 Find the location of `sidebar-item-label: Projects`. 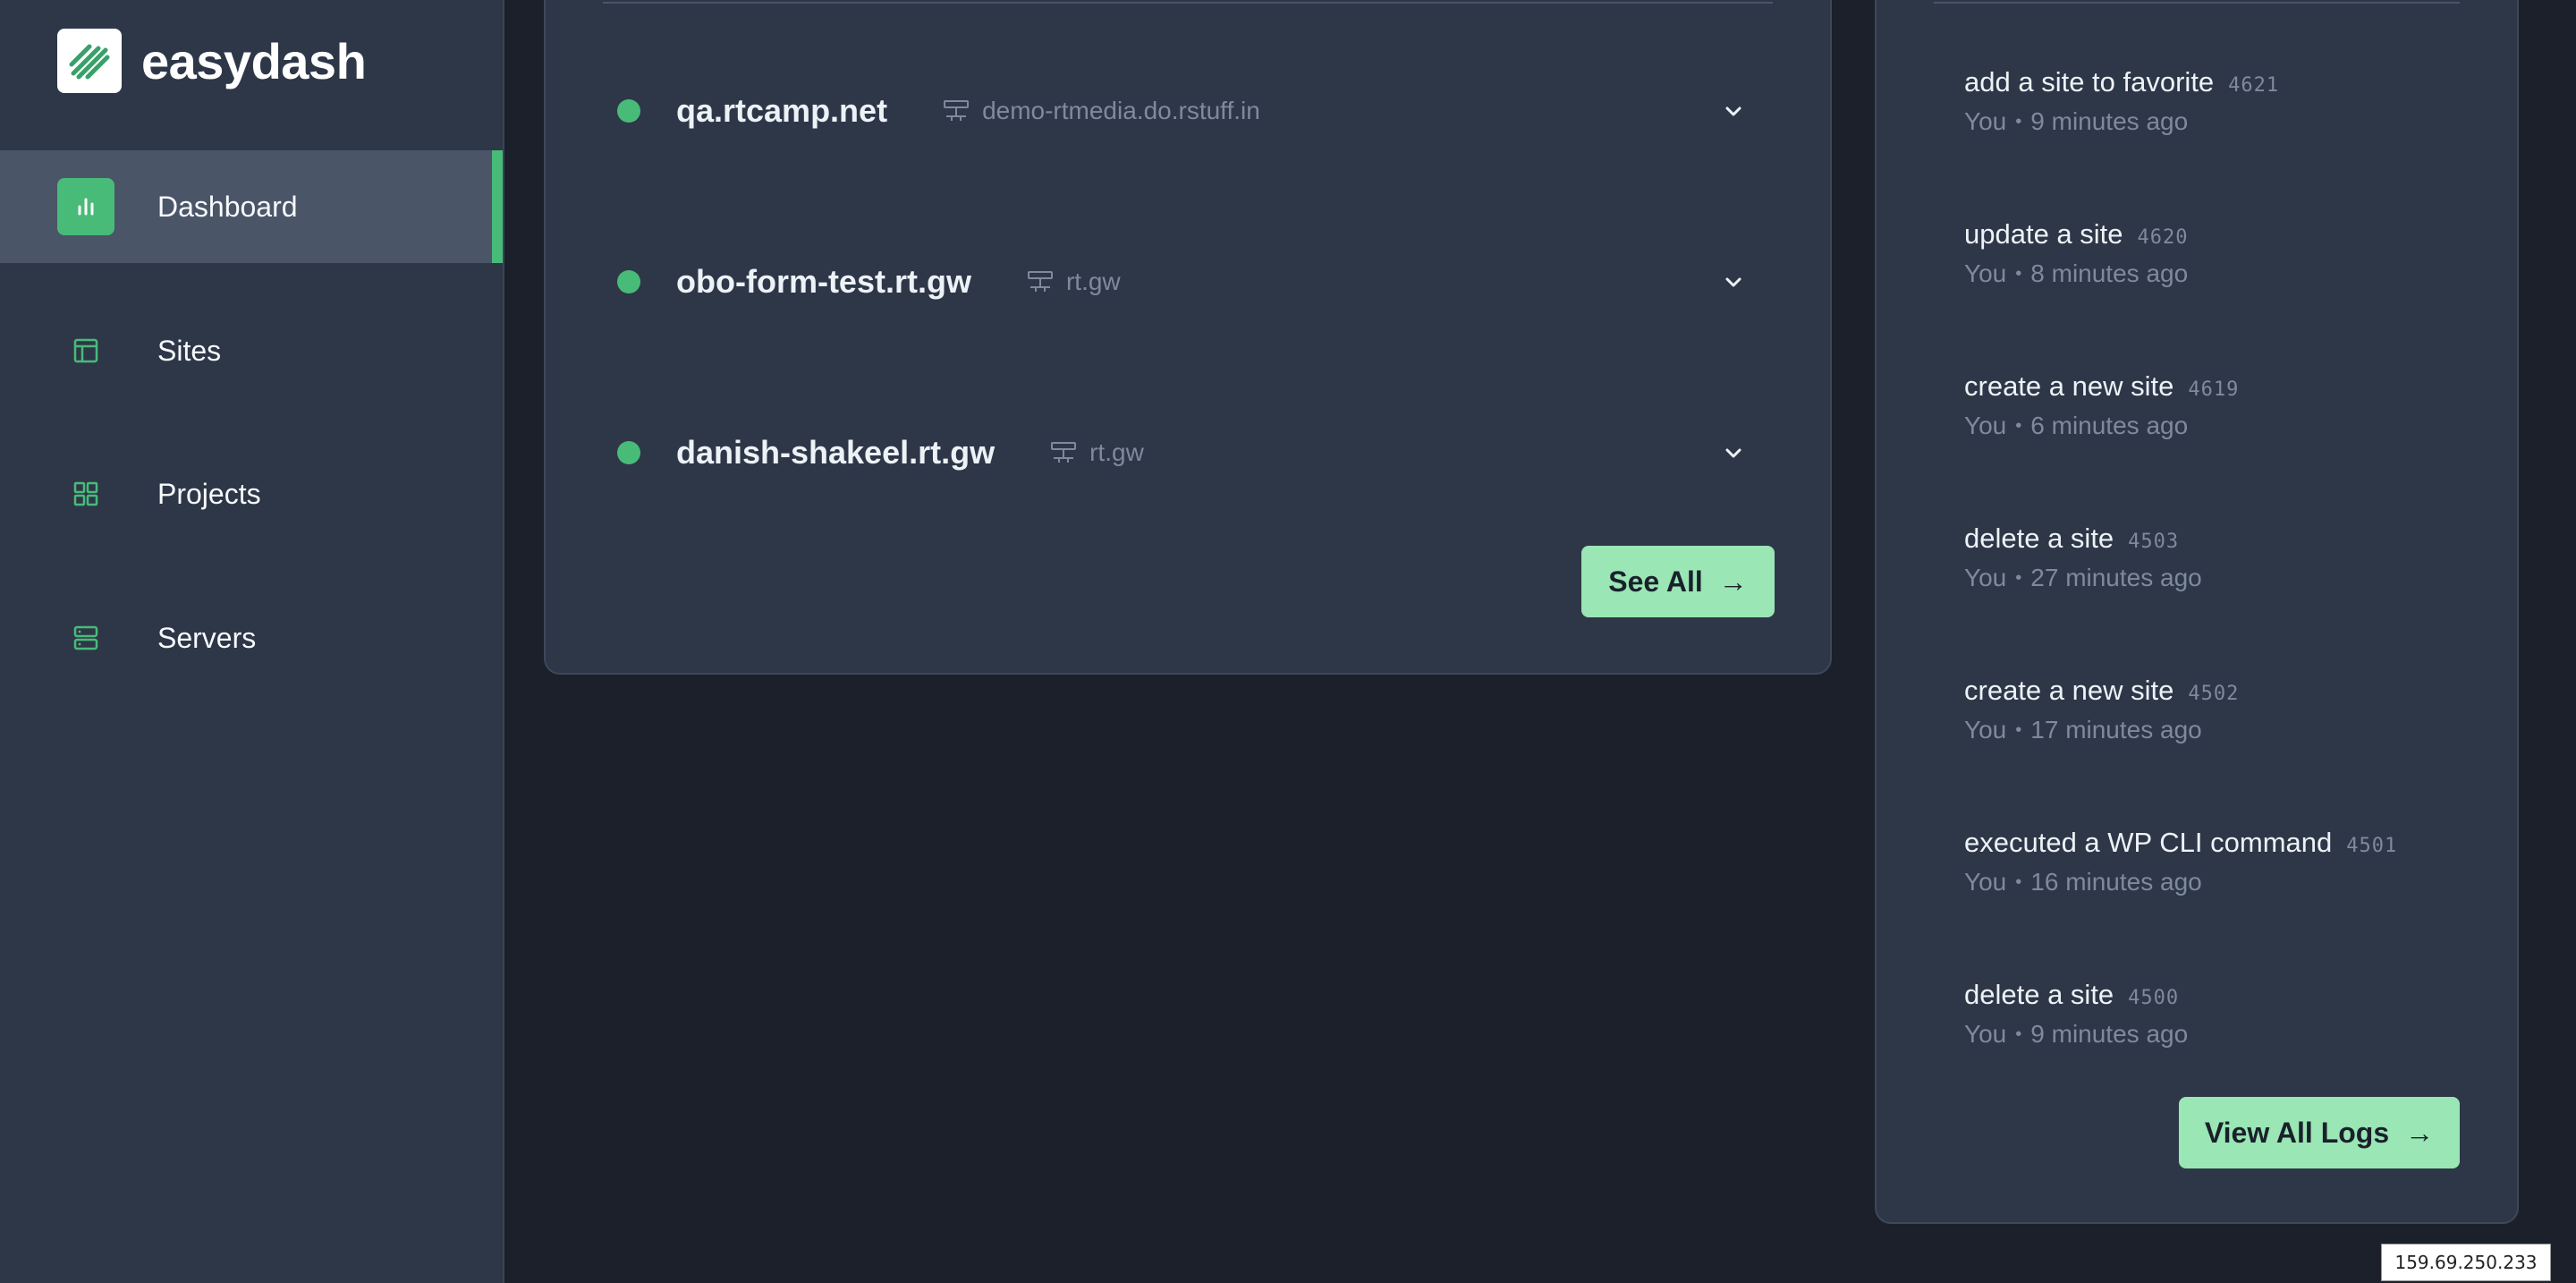

sidebar-item-label: Projects is located at coordinates (209, 493).